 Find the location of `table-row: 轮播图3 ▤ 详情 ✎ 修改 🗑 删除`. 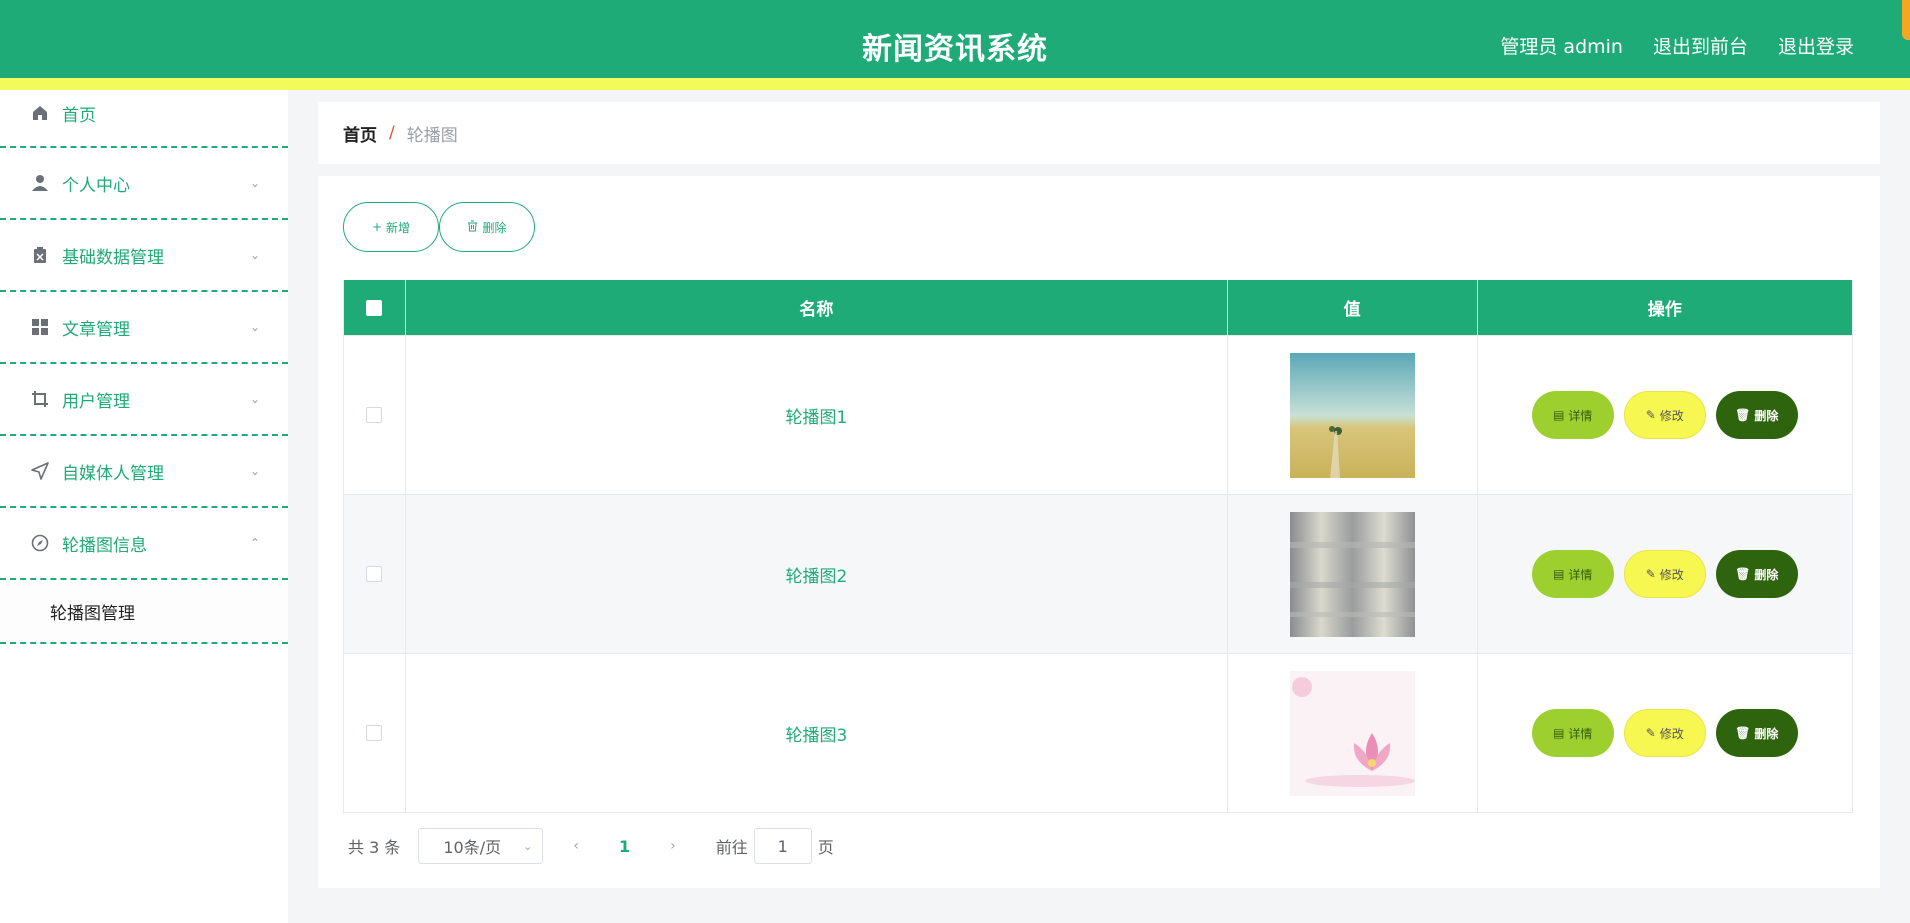

table-row: 轮播图3 ▤ 详情 ✎ 修改 🗑 删除 is located at coordinates (1098, 732).